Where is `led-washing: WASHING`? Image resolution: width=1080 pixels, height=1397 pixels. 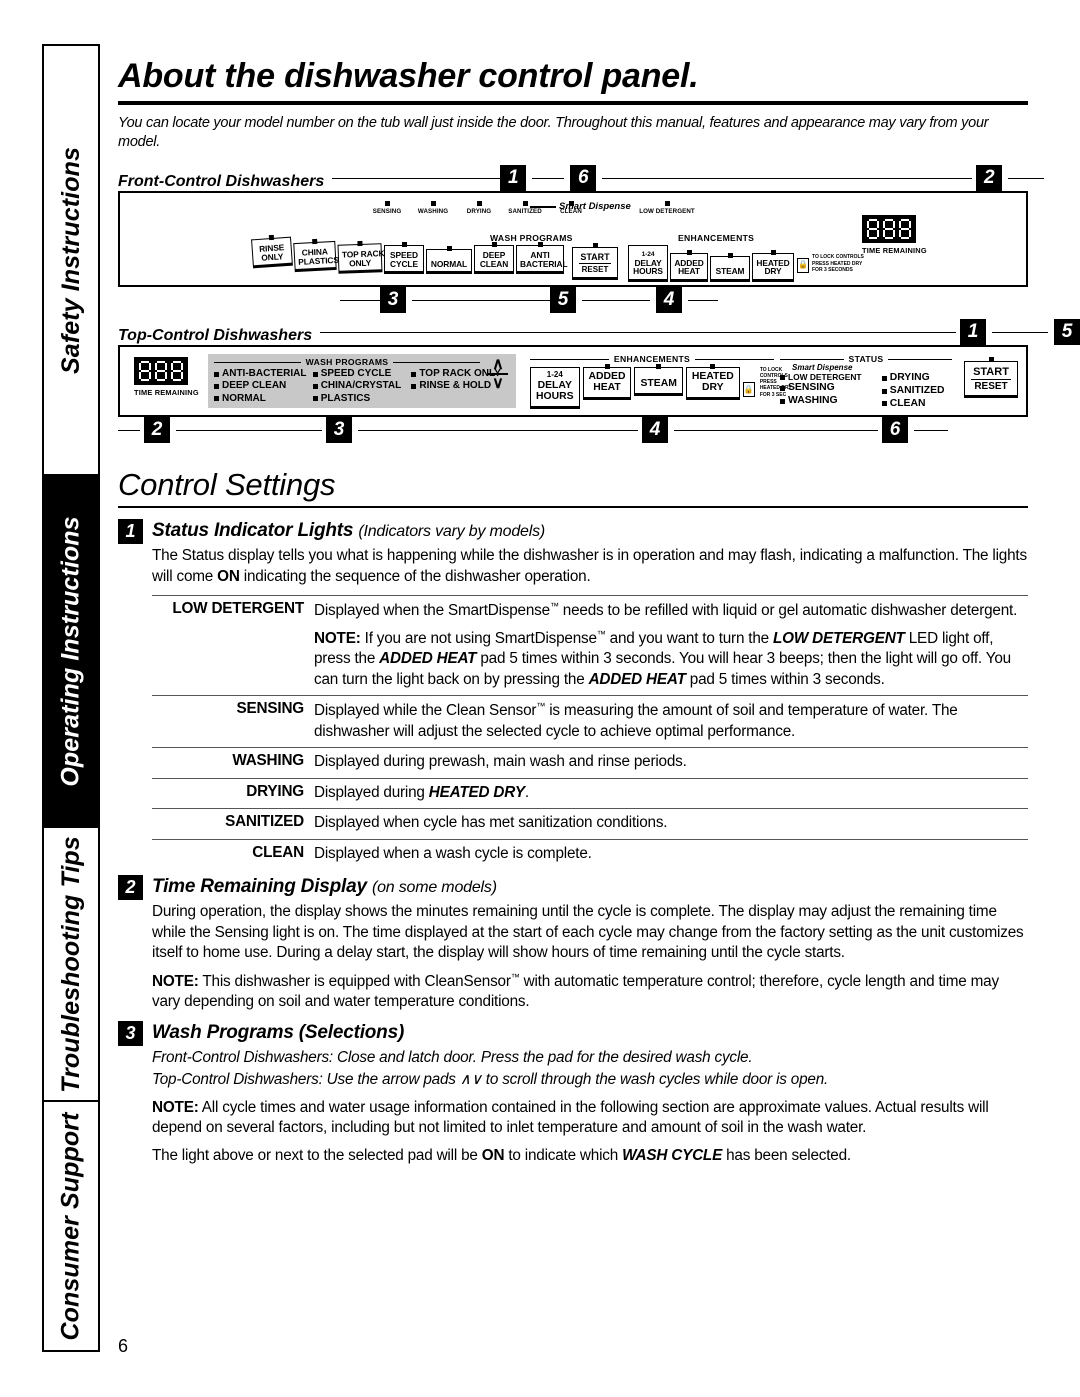
led-washing: WASHING is located at coordinates (433, 208).